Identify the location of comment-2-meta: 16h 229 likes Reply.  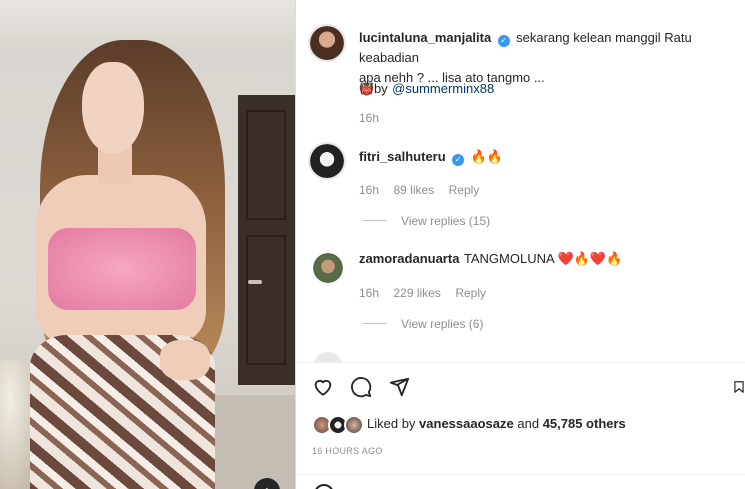
(422, 293).